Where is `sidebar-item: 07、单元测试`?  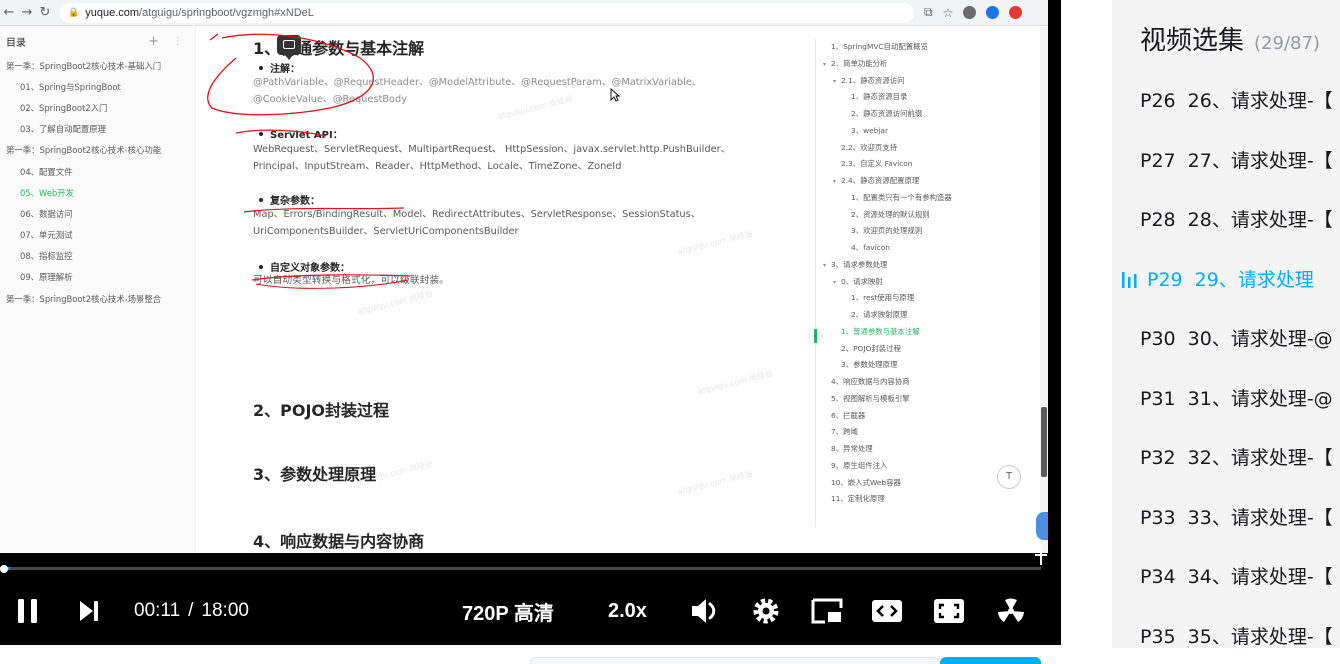
sidebar-item: 07、单元测试 is located at coordinates (97, 235).